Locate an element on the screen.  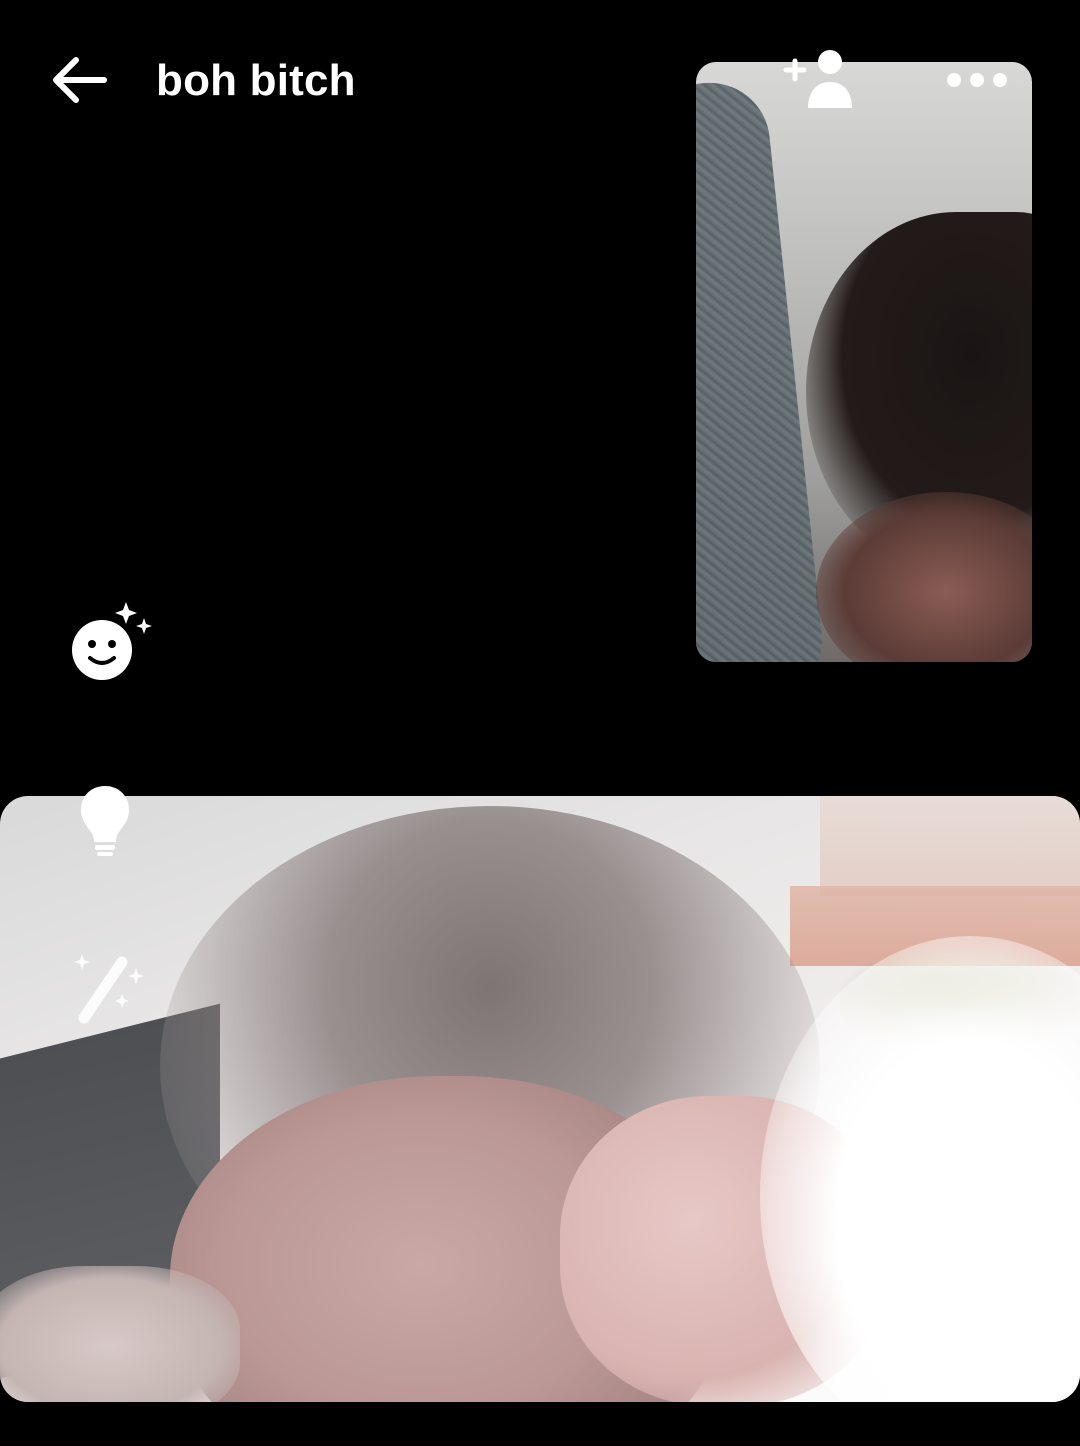
remote-participant-video is located at coordinates (864, 362).